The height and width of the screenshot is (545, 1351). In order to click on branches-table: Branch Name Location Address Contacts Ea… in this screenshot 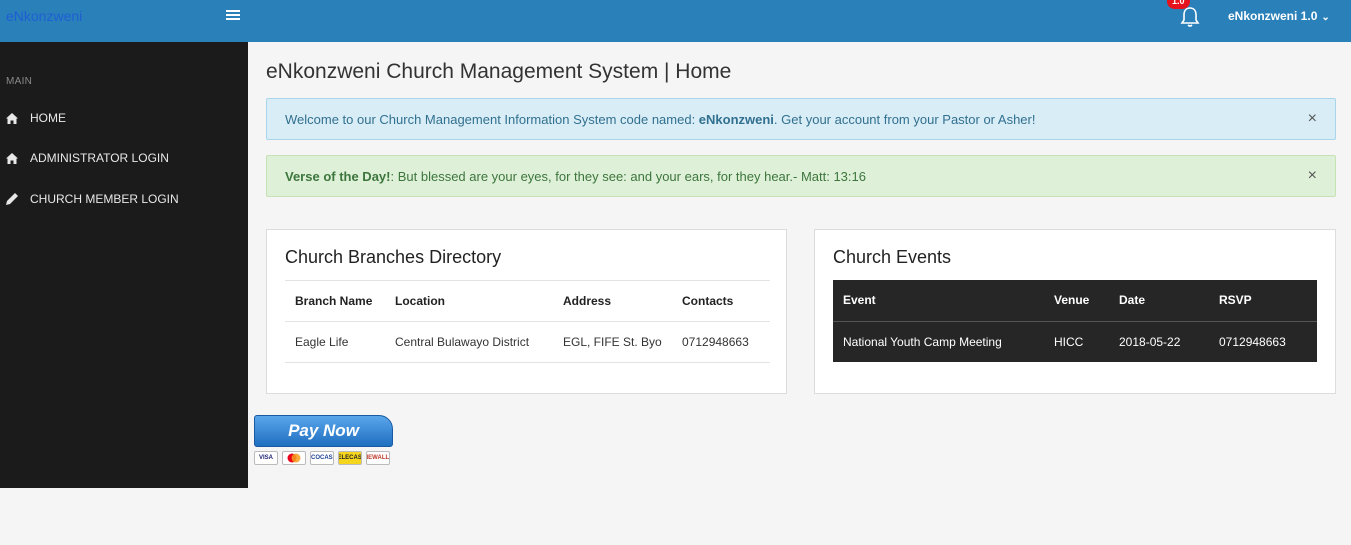, I will do `click(527, 321)`.